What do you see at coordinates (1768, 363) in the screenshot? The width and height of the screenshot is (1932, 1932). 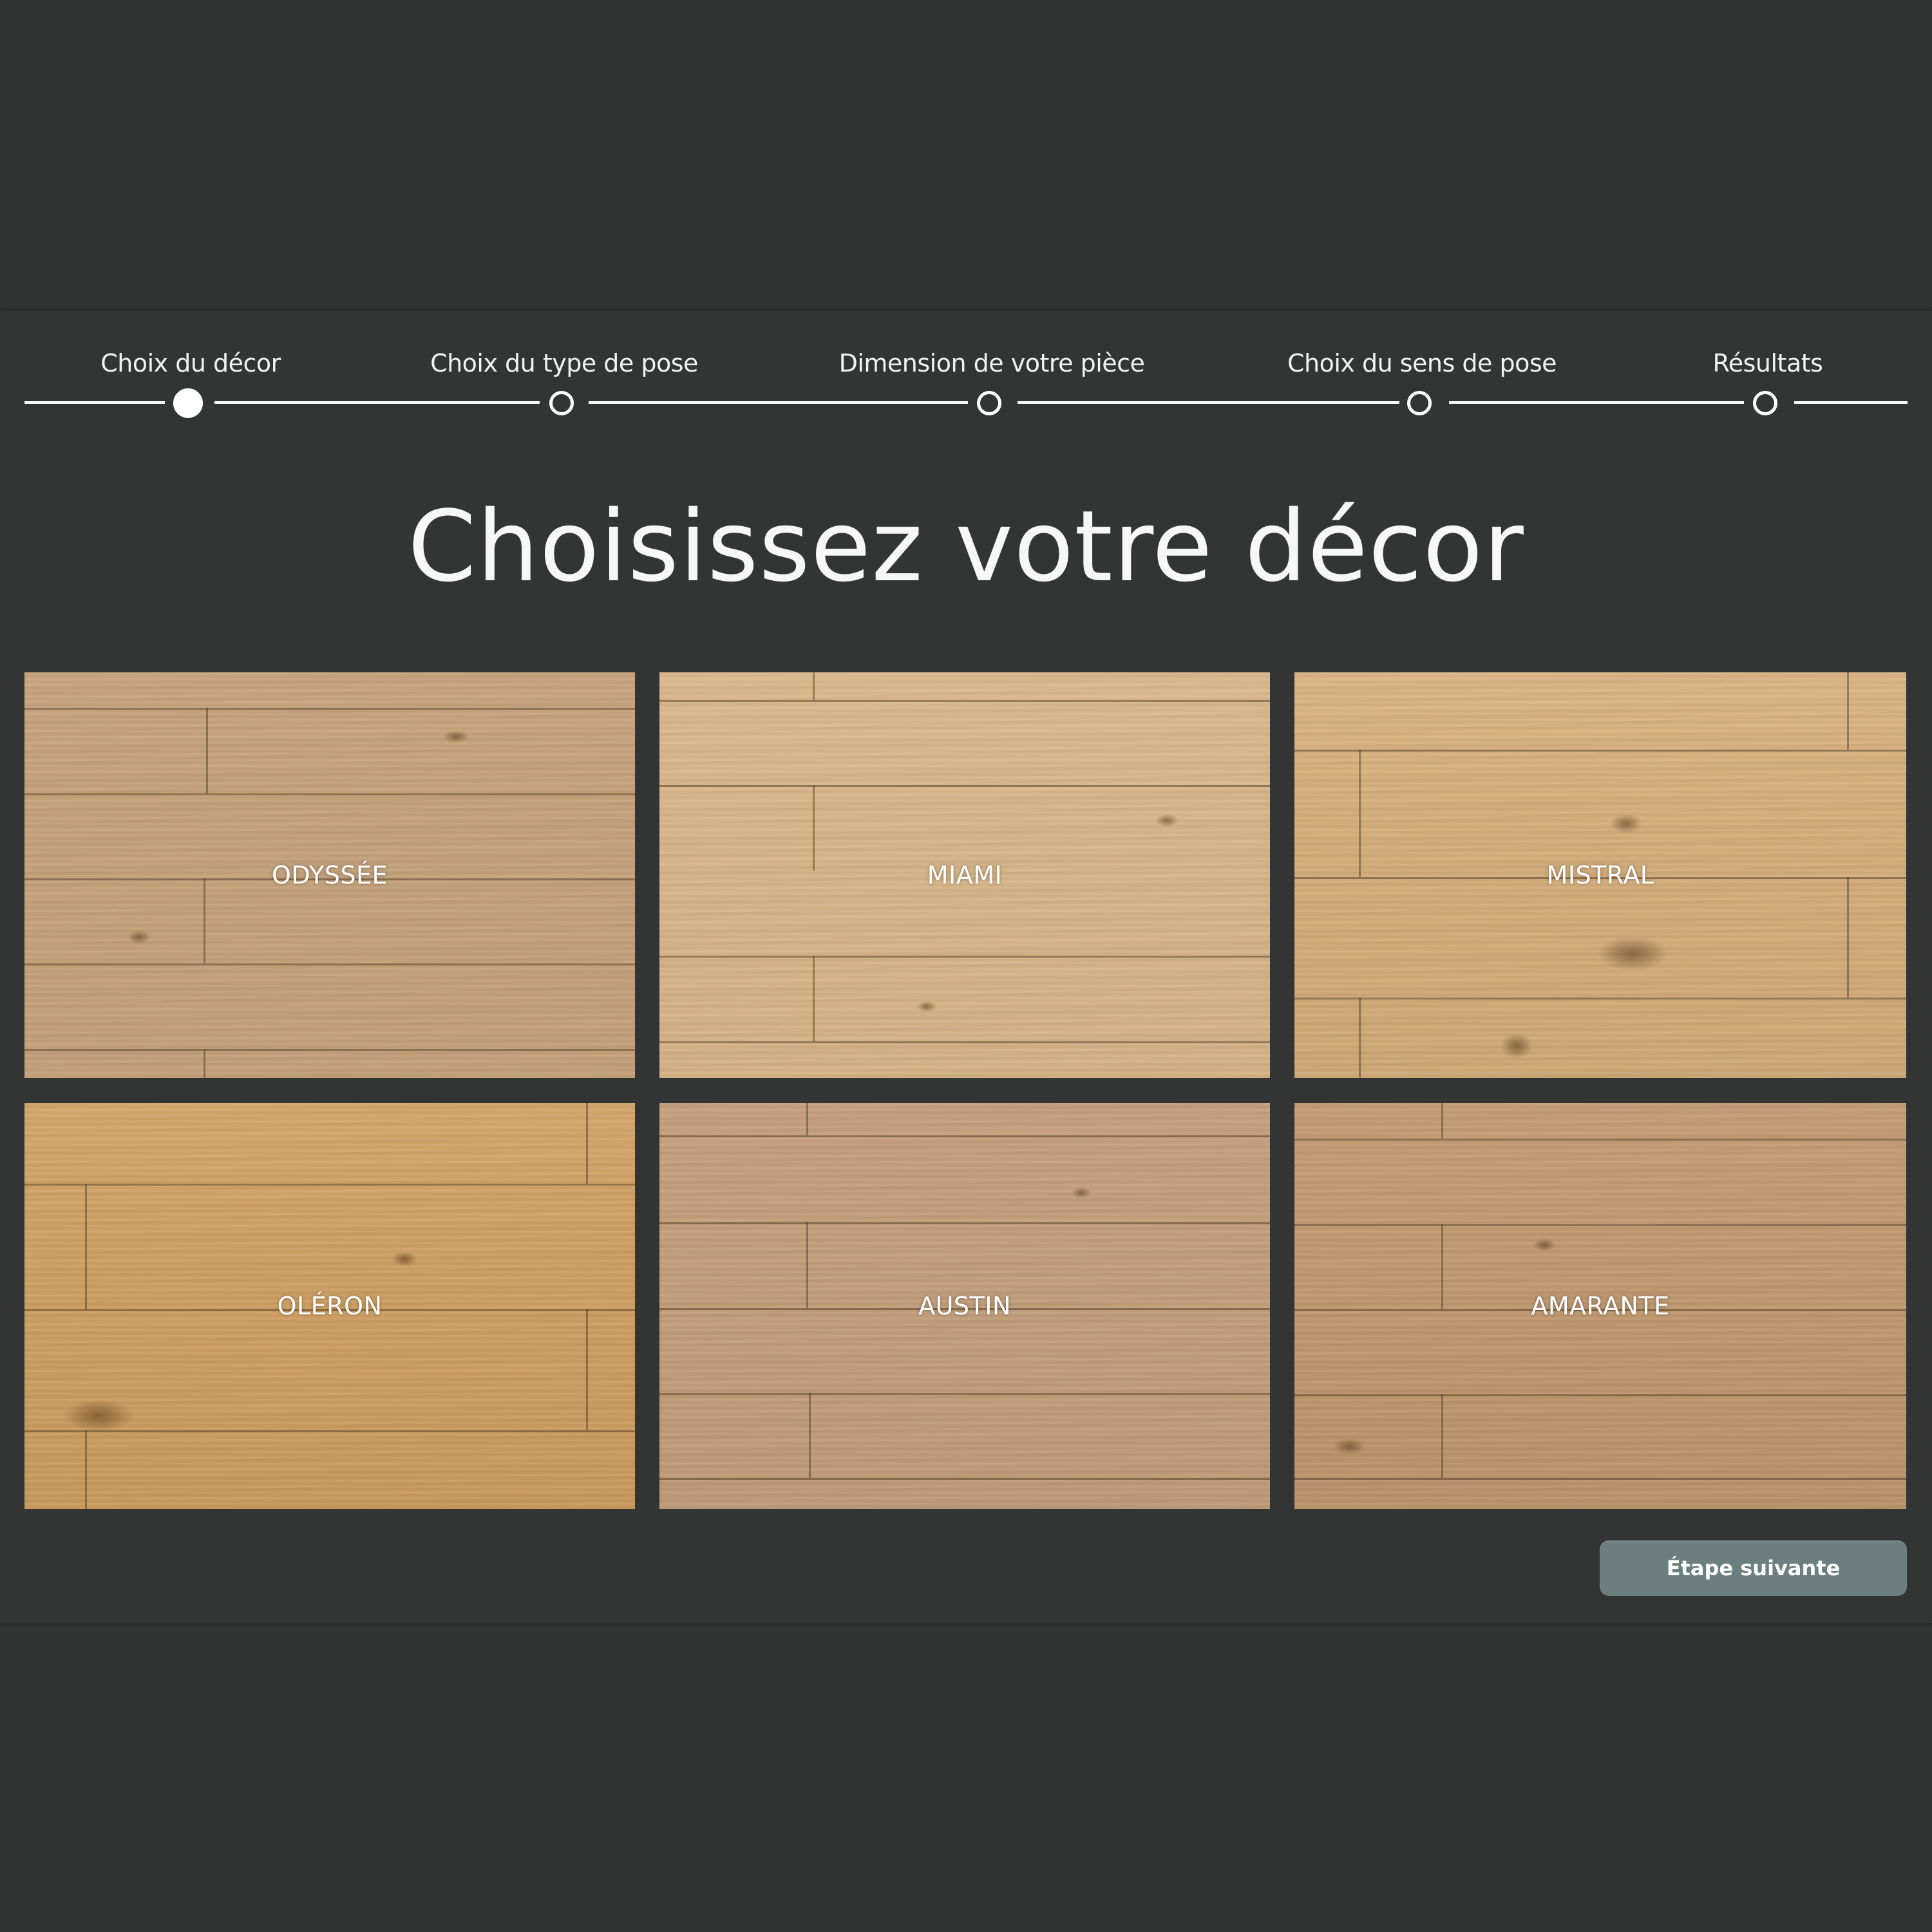 I see `step-label: Résultats` at bounding box center [1768, 363].